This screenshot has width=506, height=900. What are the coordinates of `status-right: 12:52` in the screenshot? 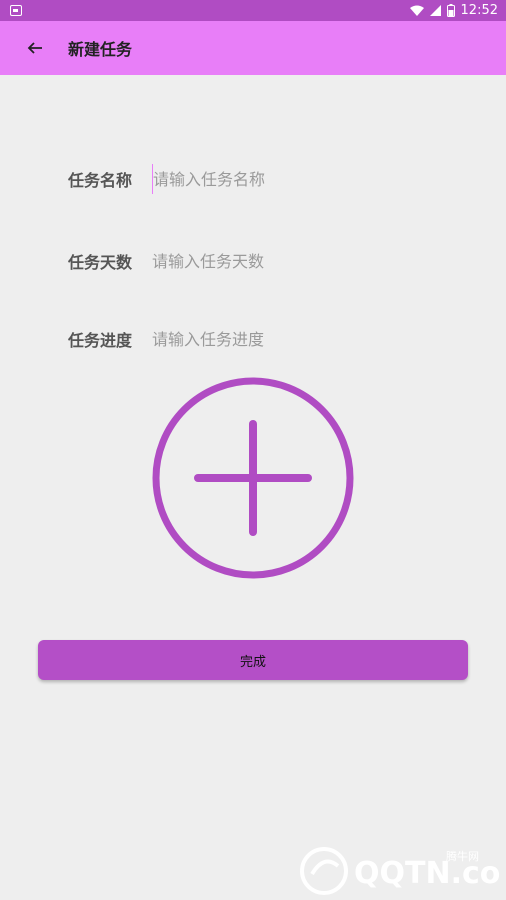 It's located at (453, 10).